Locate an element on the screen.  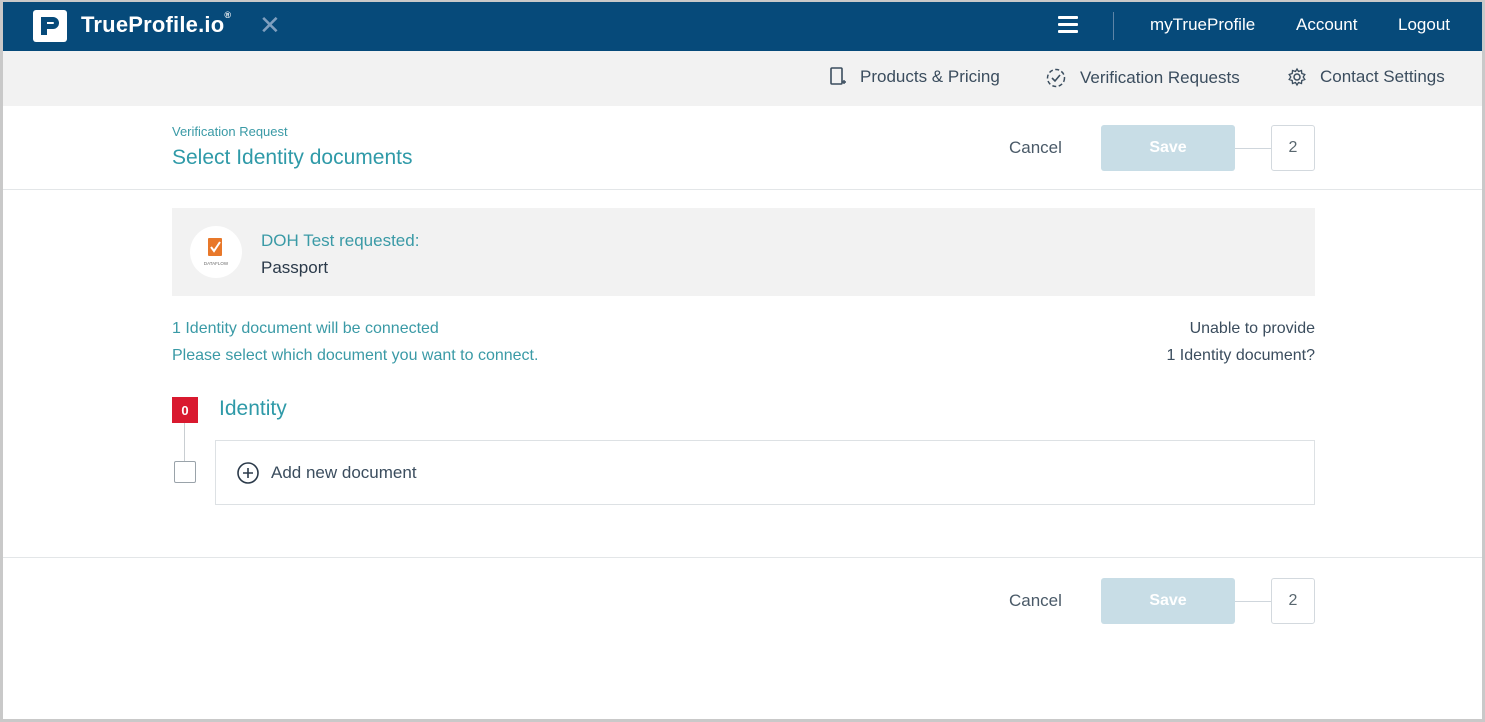
request-title: DOH Test requested: is located at coordinates (340, 240).